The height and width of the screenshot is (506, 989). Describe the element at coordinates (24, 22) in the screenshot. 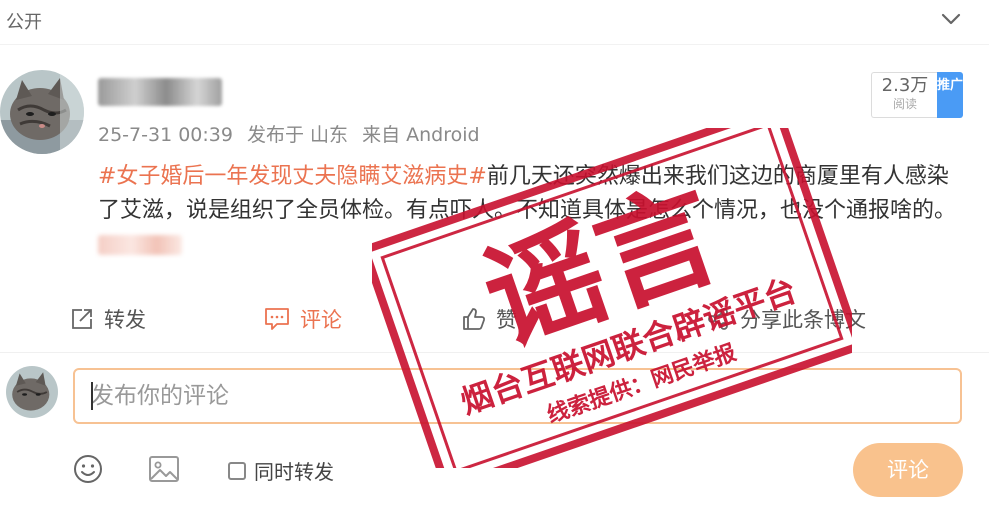

I see `visibility-label: 公开` at that location.